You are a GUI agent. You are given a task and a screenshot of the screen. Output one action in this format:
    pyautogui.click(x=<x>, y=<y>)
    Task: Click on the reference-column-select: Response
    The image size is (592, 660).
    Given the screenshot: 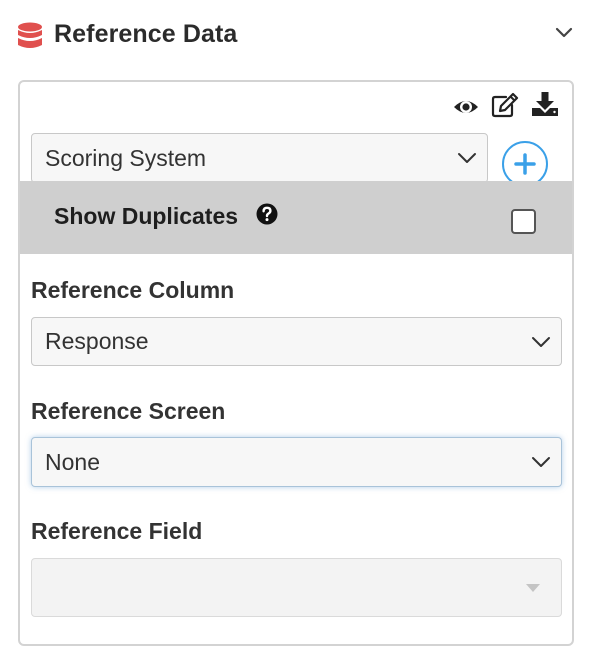 What is the action you would take?
    pyautogui.click(x=296, y=341)
    